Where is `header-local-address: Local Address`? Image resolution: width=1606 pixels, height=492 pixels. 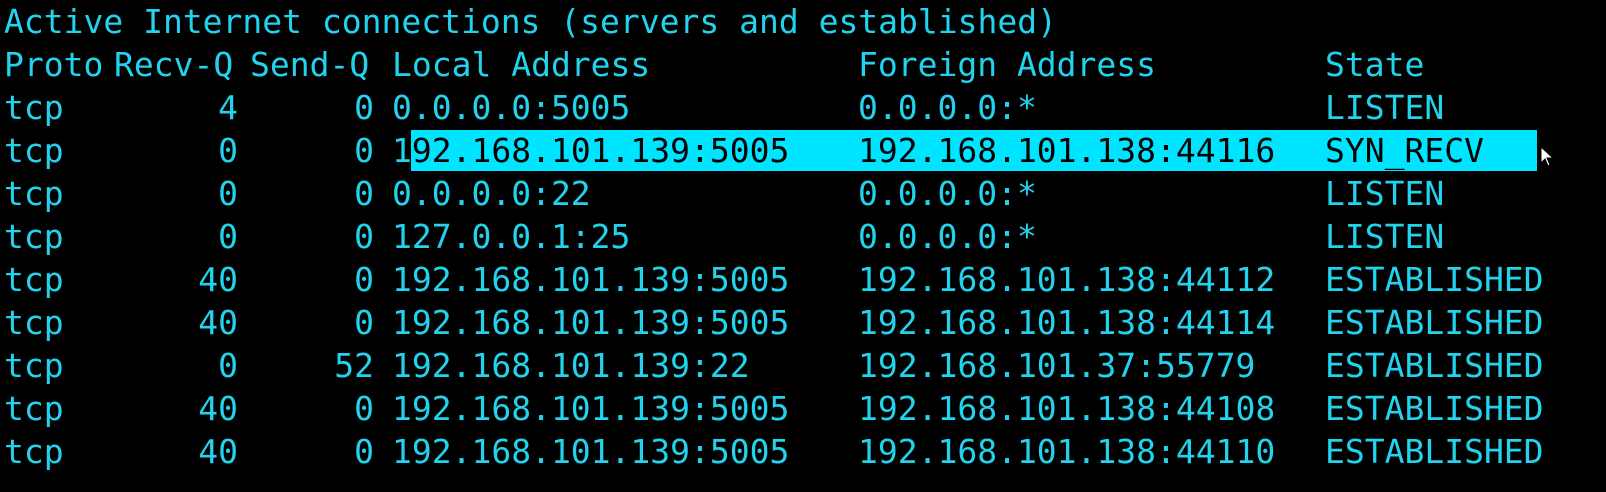
header-local-address: Local Address is located at coordinates (521, 64).